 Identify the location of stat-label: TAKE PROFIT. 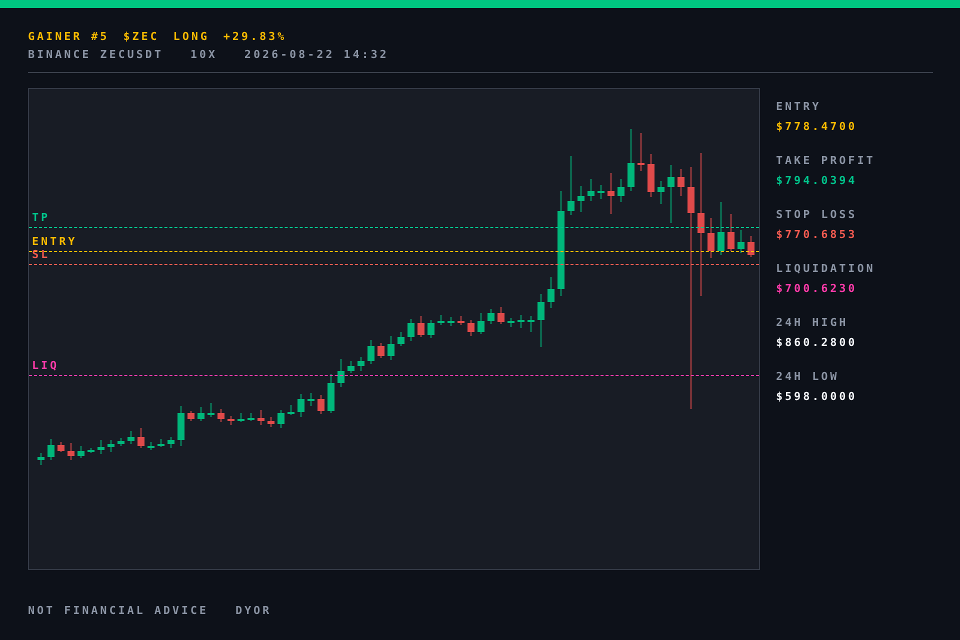
(826, 161).